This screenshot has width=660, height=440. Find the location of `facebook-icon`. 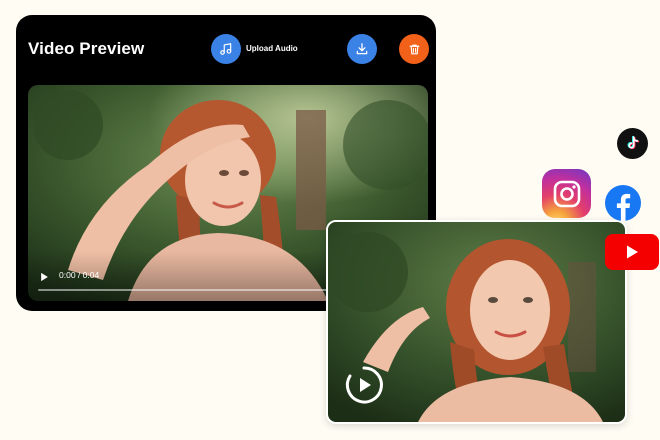

facebook-icon is located at coordinates (623, 203).